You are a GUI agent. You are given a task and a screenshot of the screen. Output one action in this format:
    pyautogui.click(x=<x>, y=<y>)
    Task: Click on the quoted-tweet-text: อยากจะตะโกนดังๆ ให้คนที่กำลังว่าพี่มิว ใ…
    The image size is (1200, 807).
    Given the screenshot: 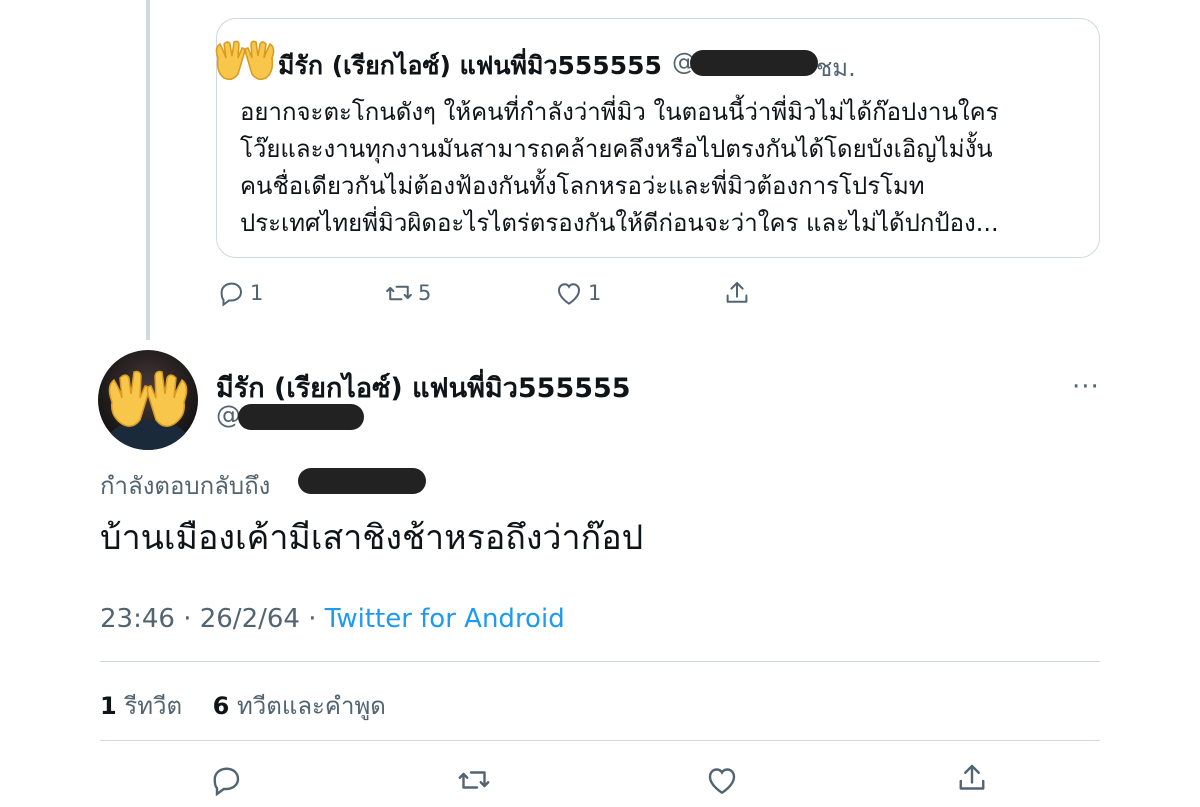 What is the action you would take?
    pyautogui.click(x=665, y=168)
    